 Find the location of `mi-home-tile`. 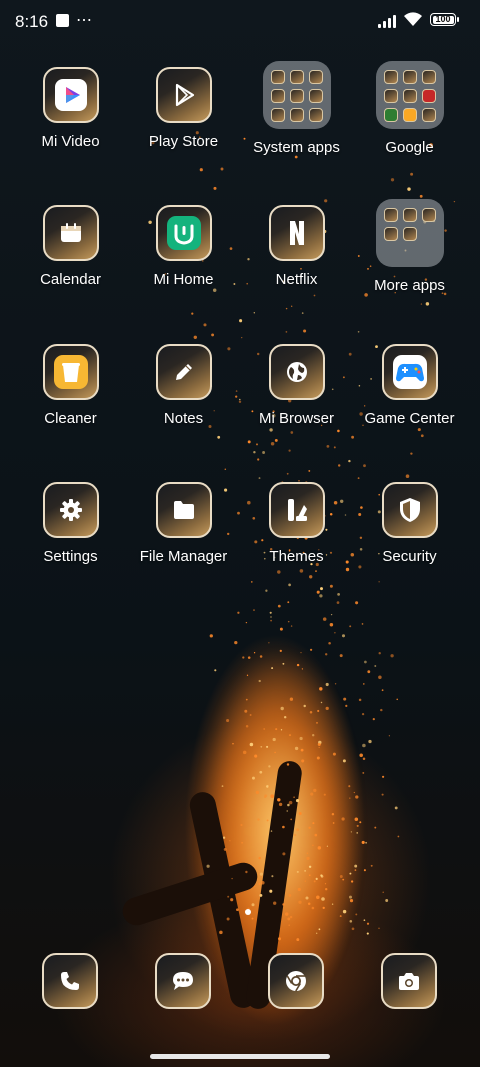

mi-home-tile is located at coordinates (183, 233).